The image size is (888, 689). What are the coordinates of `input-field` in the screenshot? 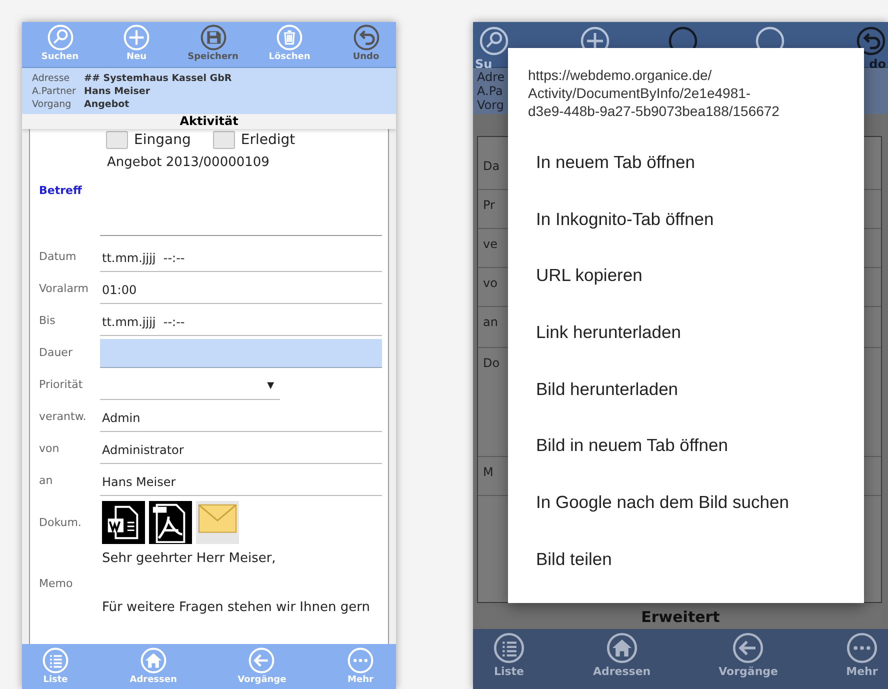 It's located at (241, 353).